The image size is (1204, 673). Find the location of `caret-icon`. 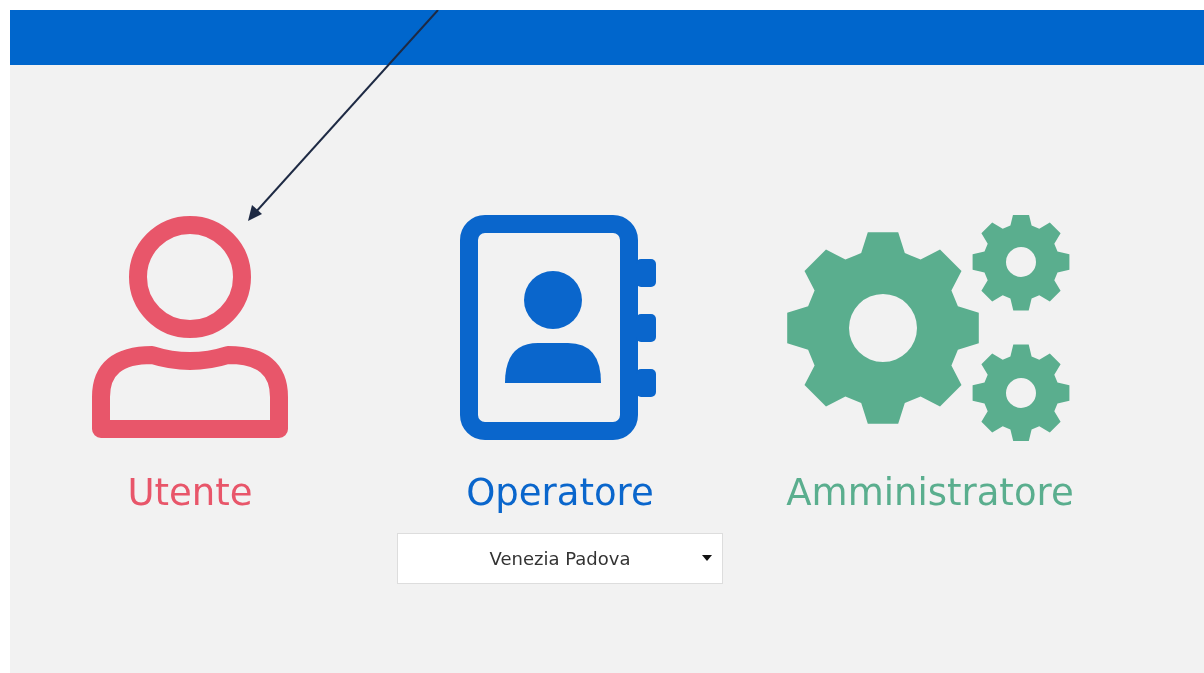

caret-icon is located at coordinates (707, 558).